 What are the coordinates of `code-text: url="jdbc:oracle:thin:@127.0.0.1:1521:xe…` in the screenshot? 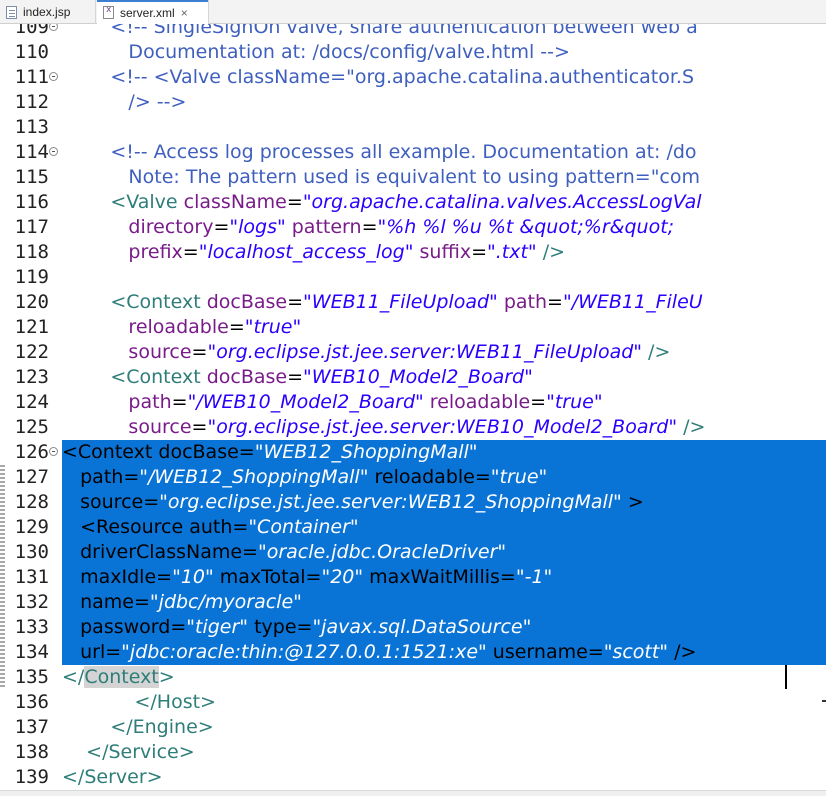 It's located at (379, 652).